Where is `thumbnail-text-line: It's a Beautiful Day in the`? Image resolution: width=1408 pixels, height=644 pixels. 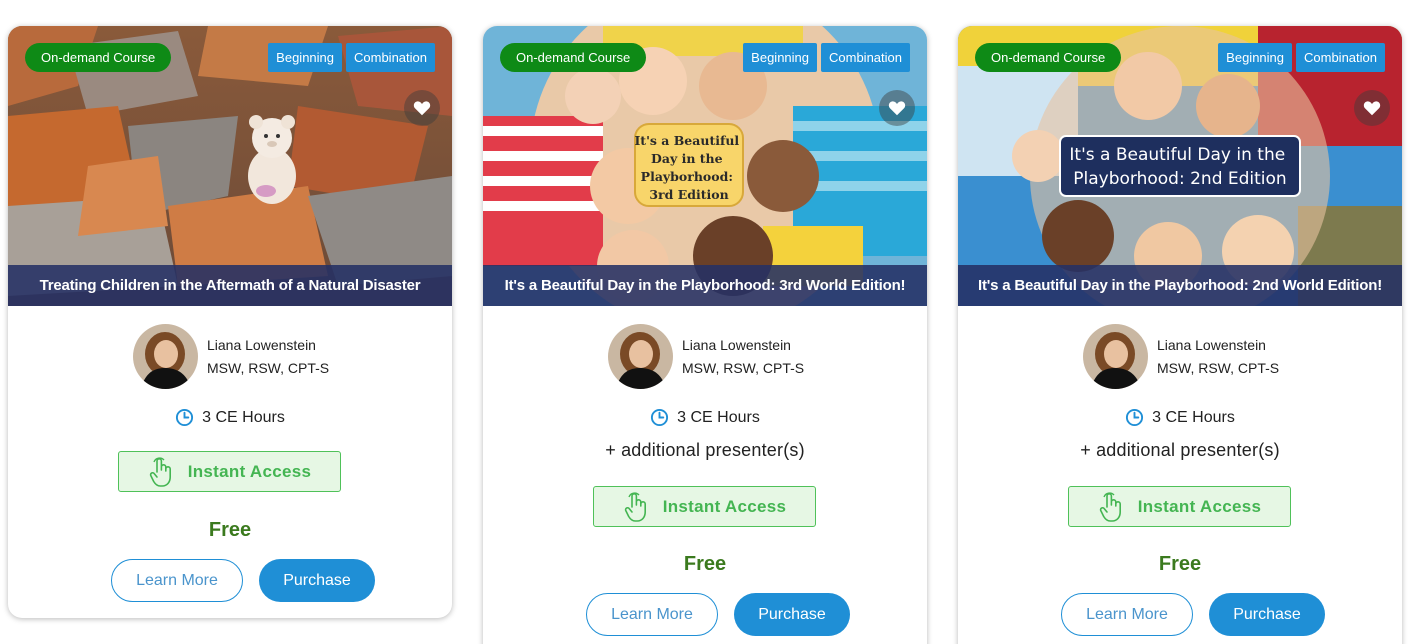 thumbnail-text-line: It's a Beautiful Day in the is located at coordinates (1177, 155).